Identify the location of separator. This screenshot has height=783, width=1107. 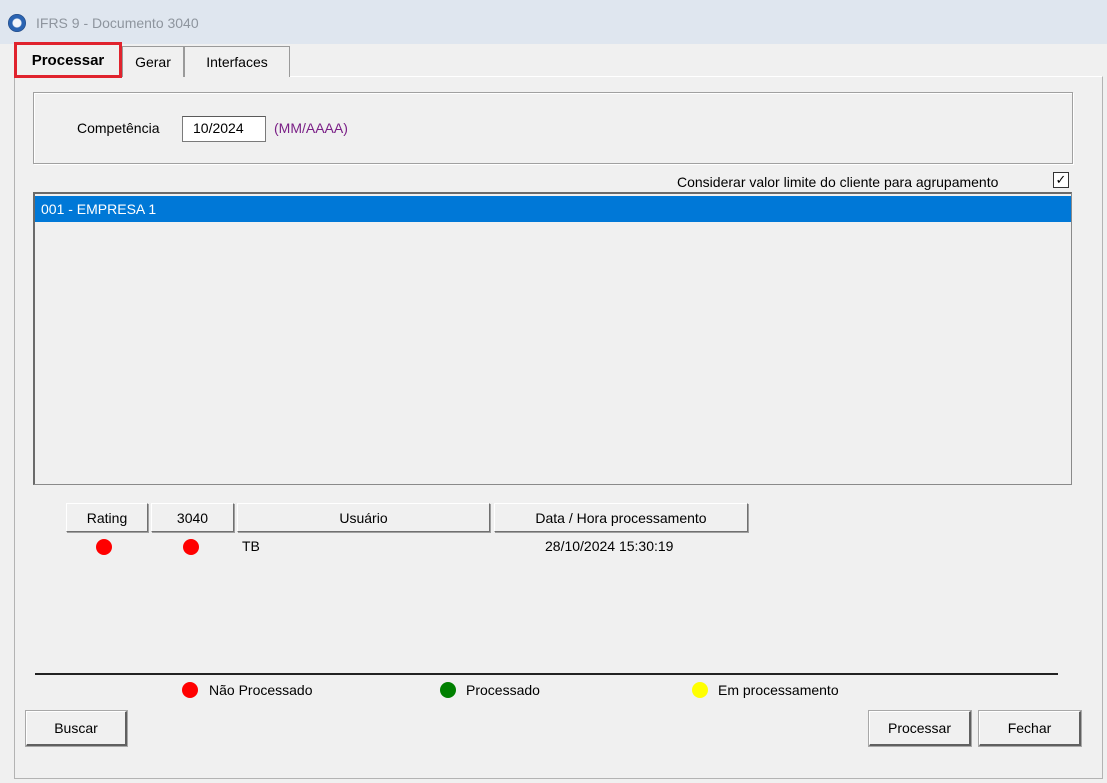
(546, 674).